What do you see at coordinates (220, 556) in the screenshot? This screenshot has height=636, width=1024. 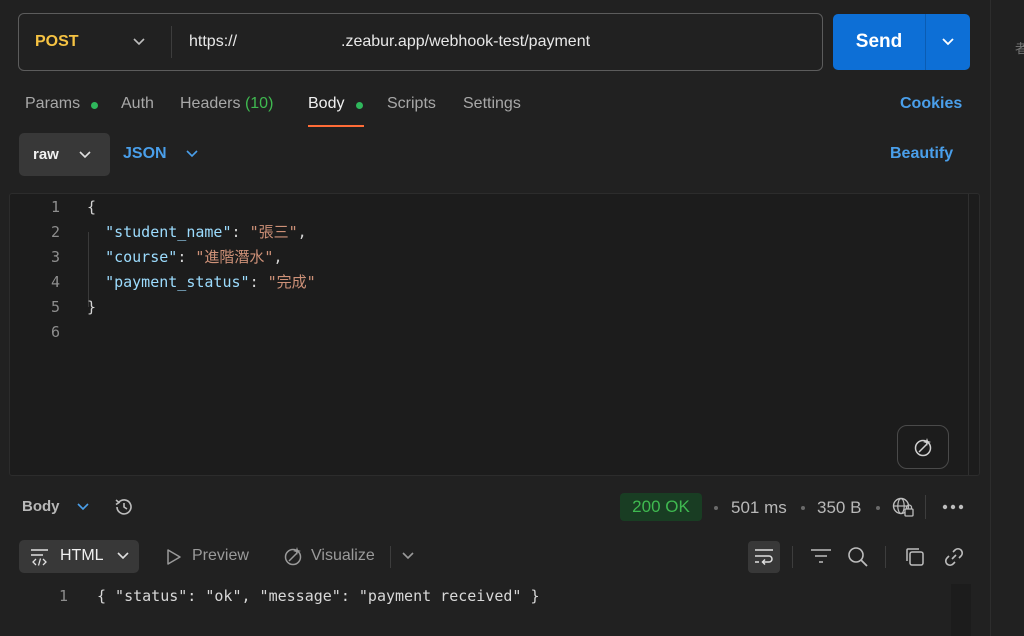 I see `preview-button: Preview` at bounding box center [220, 556].